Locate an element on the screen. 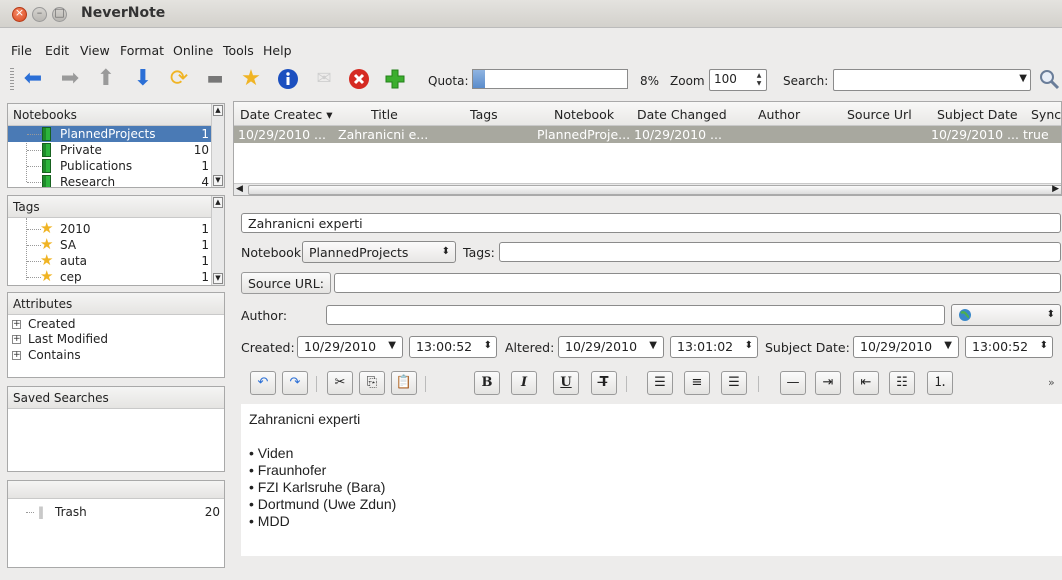 This screenshot has height=580, width=1062. column-date-changed: Date Changed is located at coordinates (682, 114).